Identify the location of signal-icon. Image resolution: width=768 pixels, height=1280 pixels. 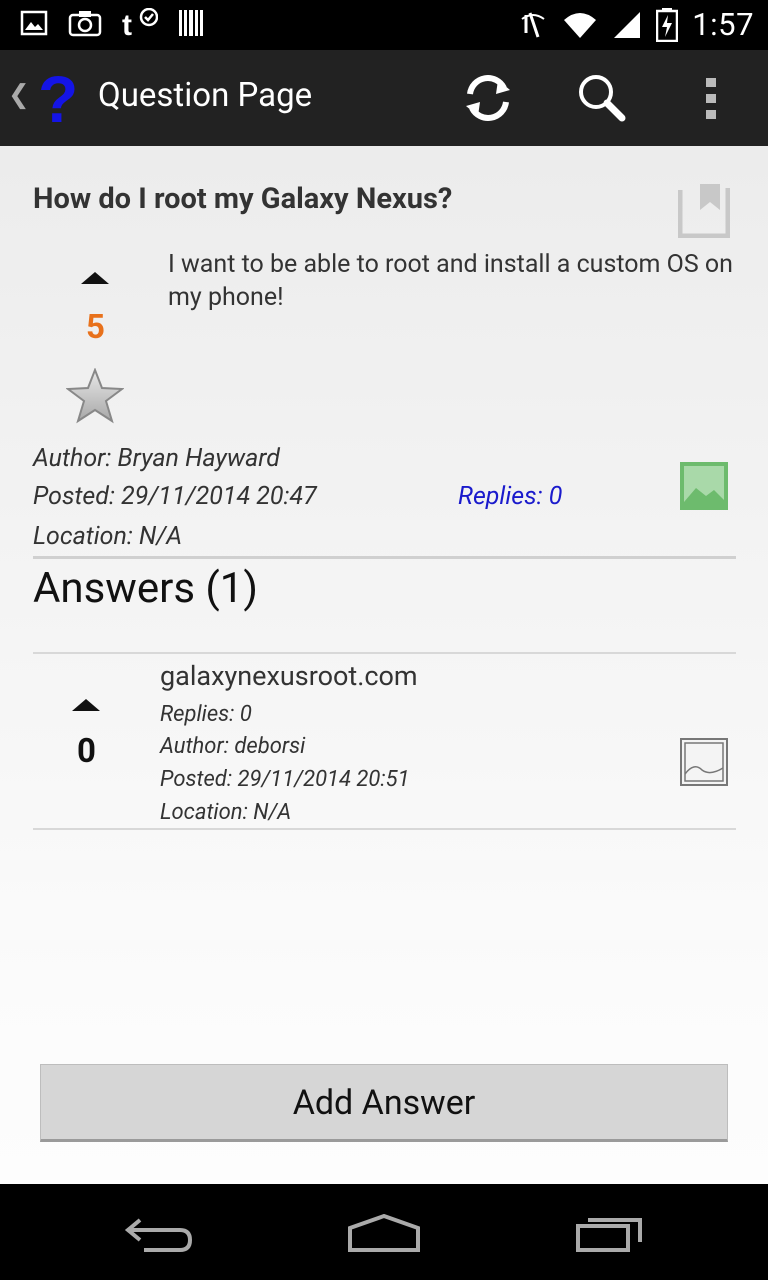
(627, 24).